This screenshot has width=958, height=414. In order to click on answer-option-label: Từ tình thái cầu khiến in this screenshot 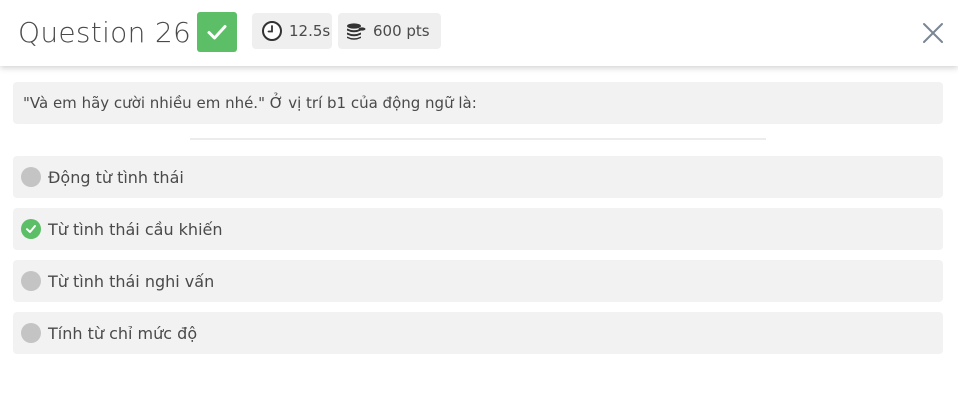, I will do `click(135, 229)`.